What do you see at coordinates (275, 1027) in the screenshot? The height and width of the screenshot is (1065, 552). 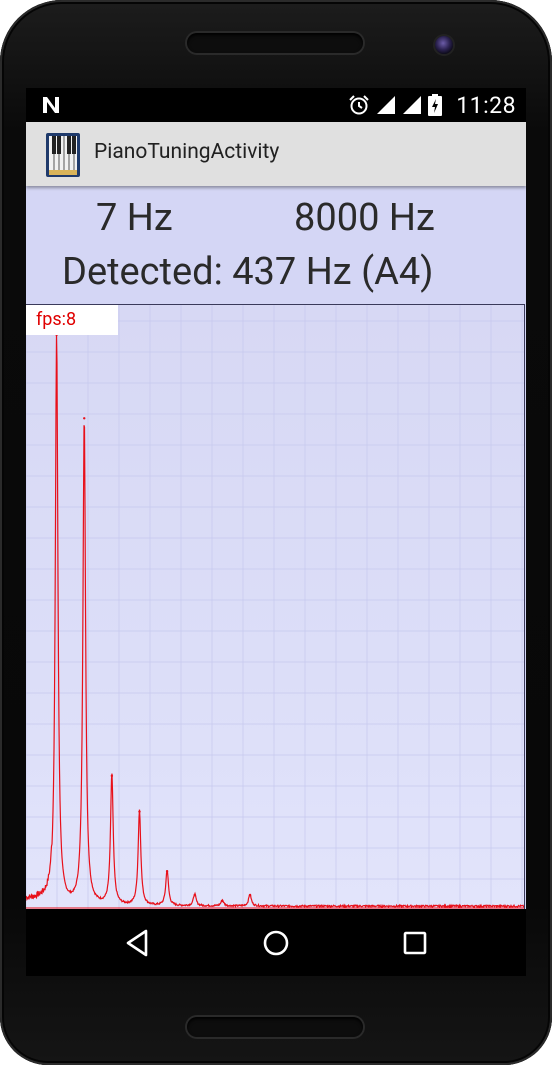 I see `bottom-speaker` at bounding box center [275, 1027].